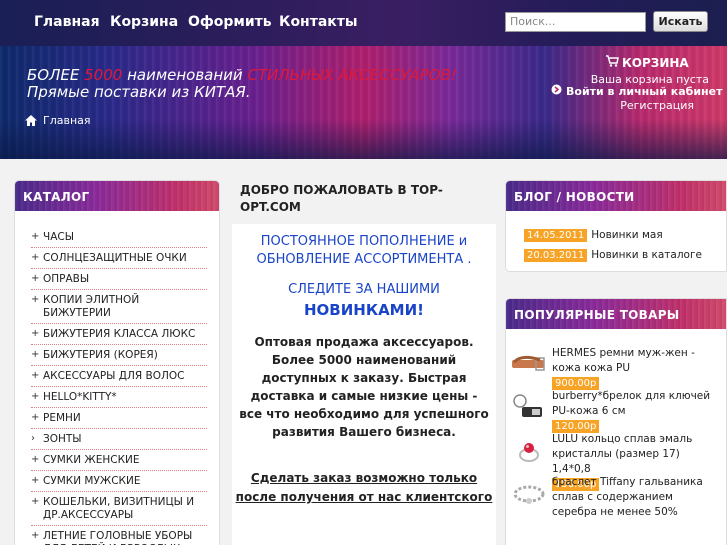 The width and height of the screenshot is (727, 545). What do you see at coordinates (612, 62) in the screenshot?
I see `cart-icon` at bounding box center [612, 62].